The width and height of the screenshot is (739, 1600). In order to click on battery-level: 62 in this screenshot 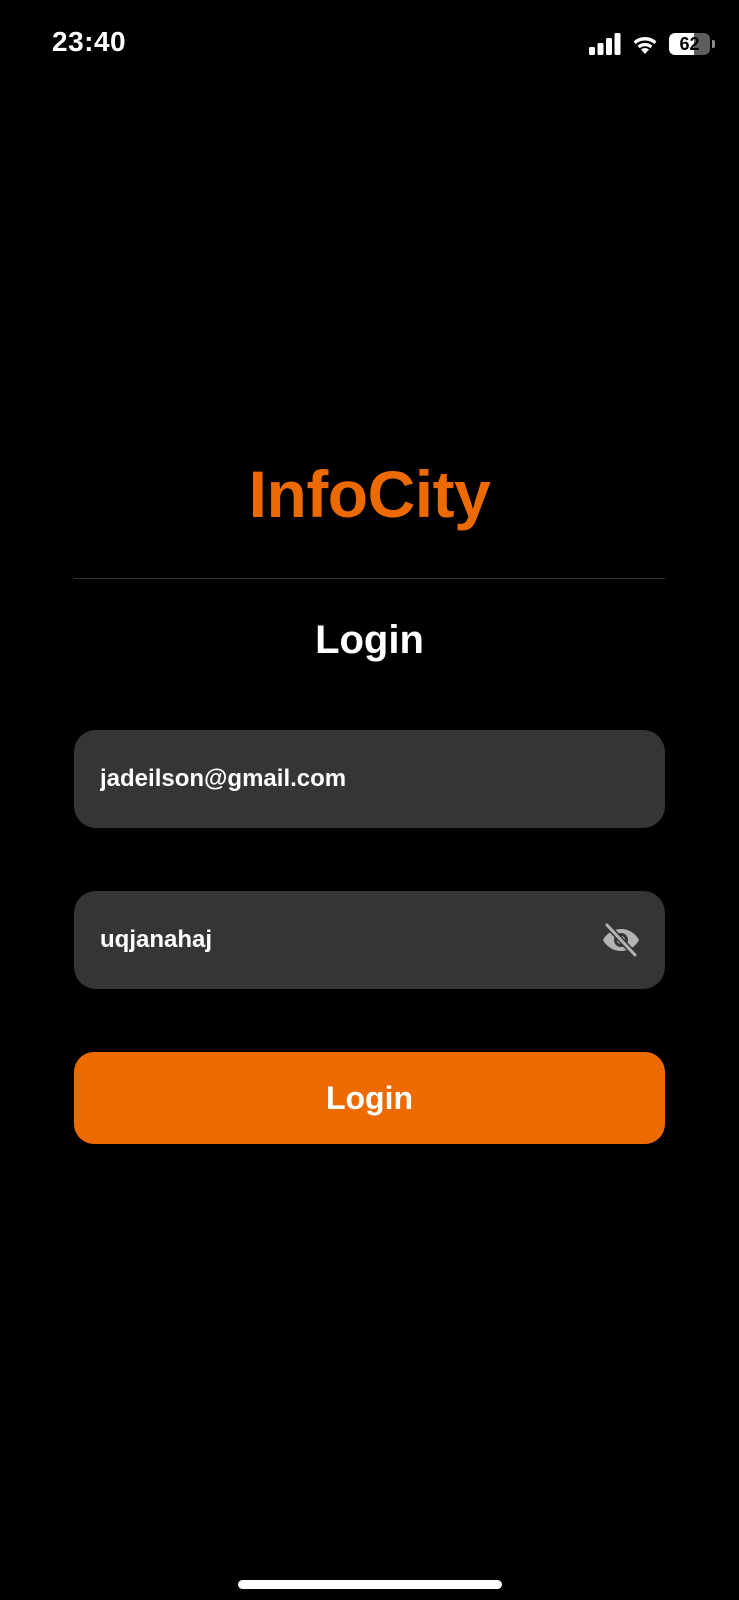, I will do `click(689, 44)`.